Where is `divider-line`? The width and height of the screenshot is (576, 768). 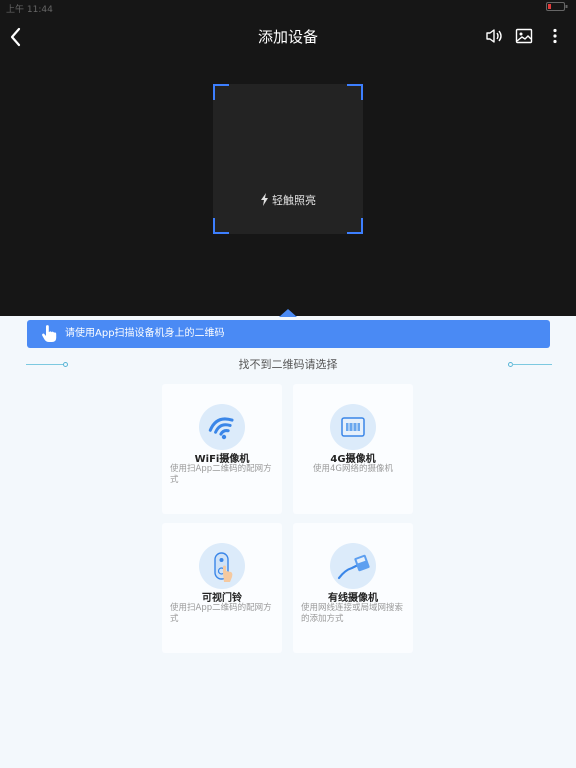
divider-line is located at coordinates (532, 364).